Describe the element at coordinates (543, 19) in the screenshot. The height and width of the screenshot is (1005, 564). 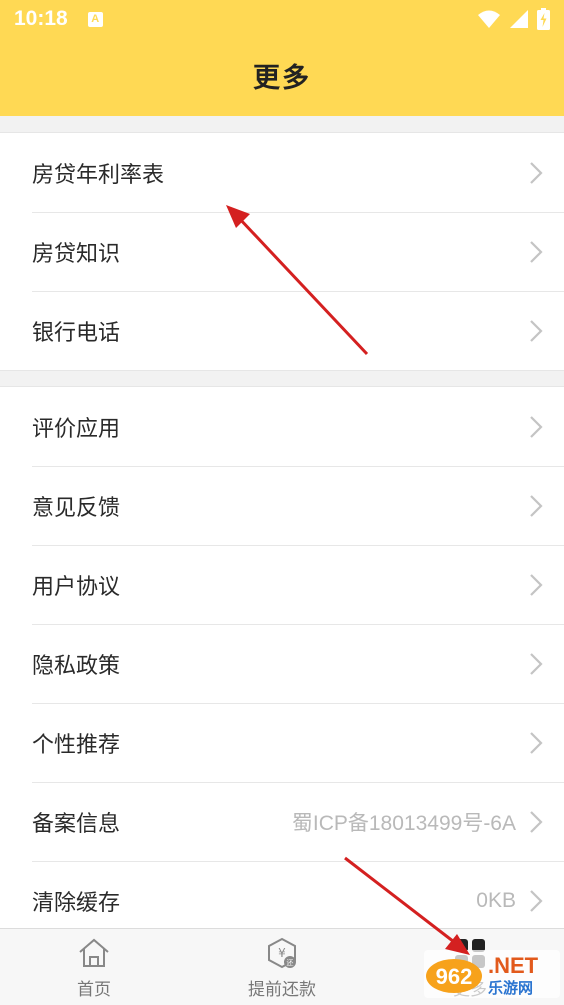
I see `battery-icon` at that location.